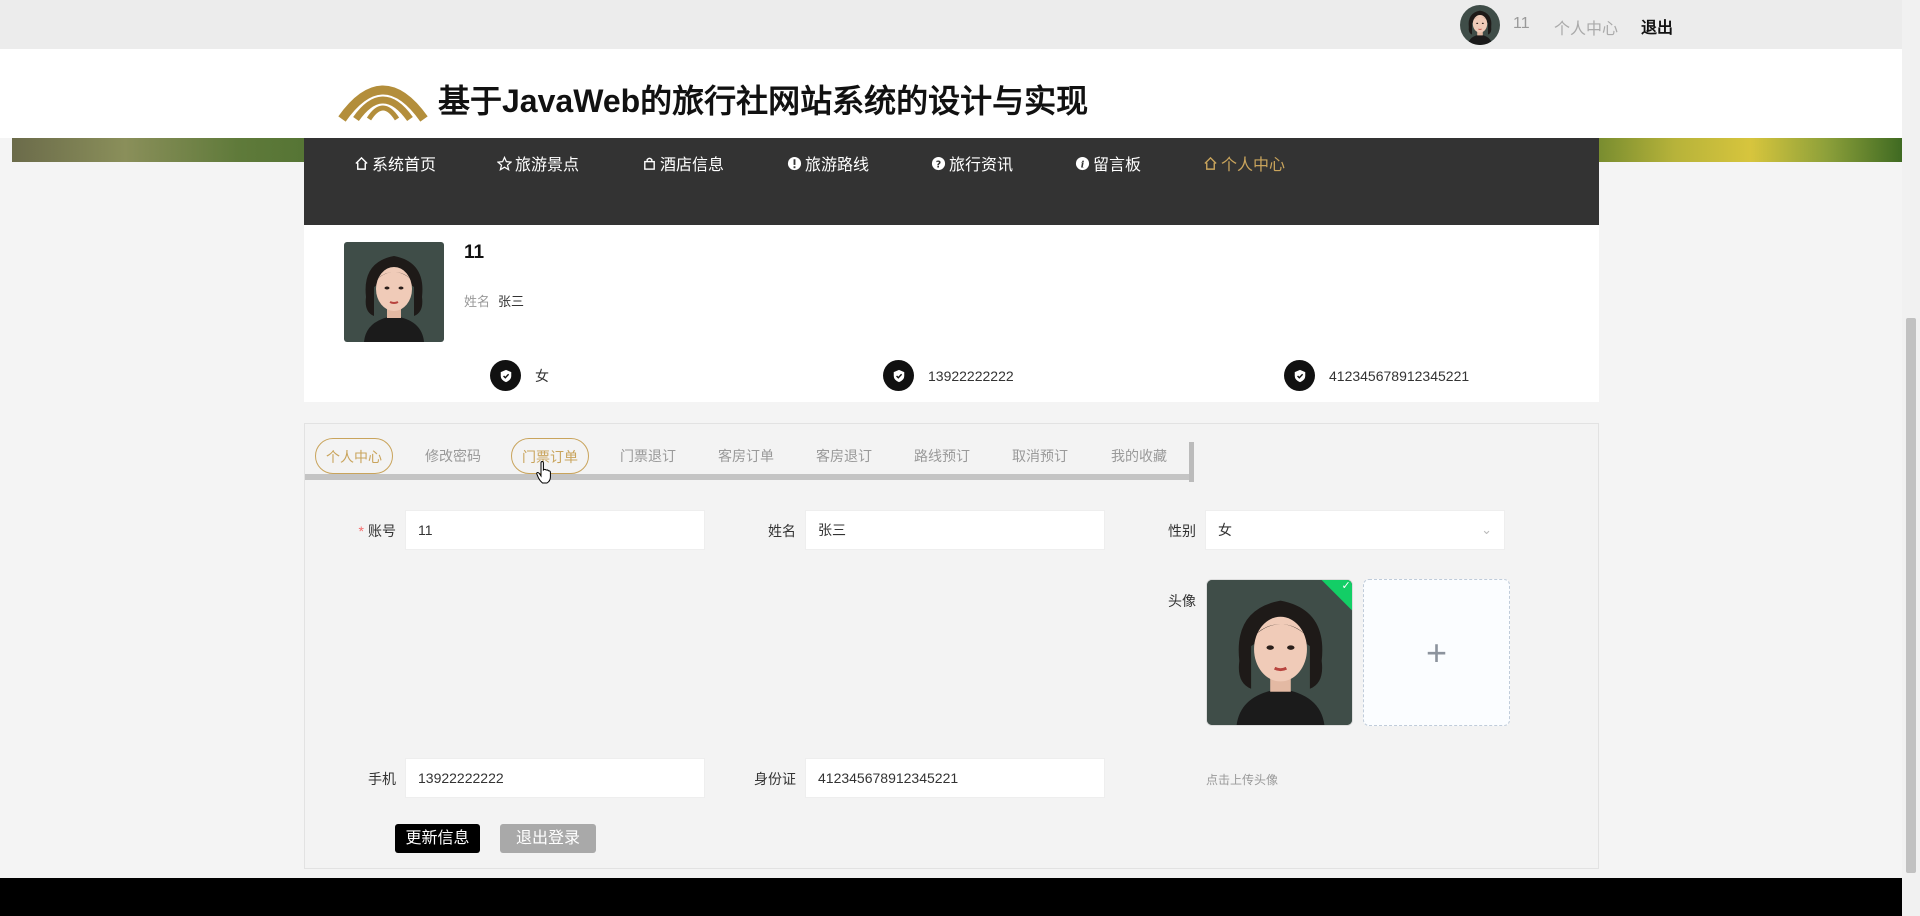 The width and height of the screenshot is (1920, 916). Describe the element at coordinates (453, 456) in the screenshot. I see `tab-change-password: 修改密码` at that location.